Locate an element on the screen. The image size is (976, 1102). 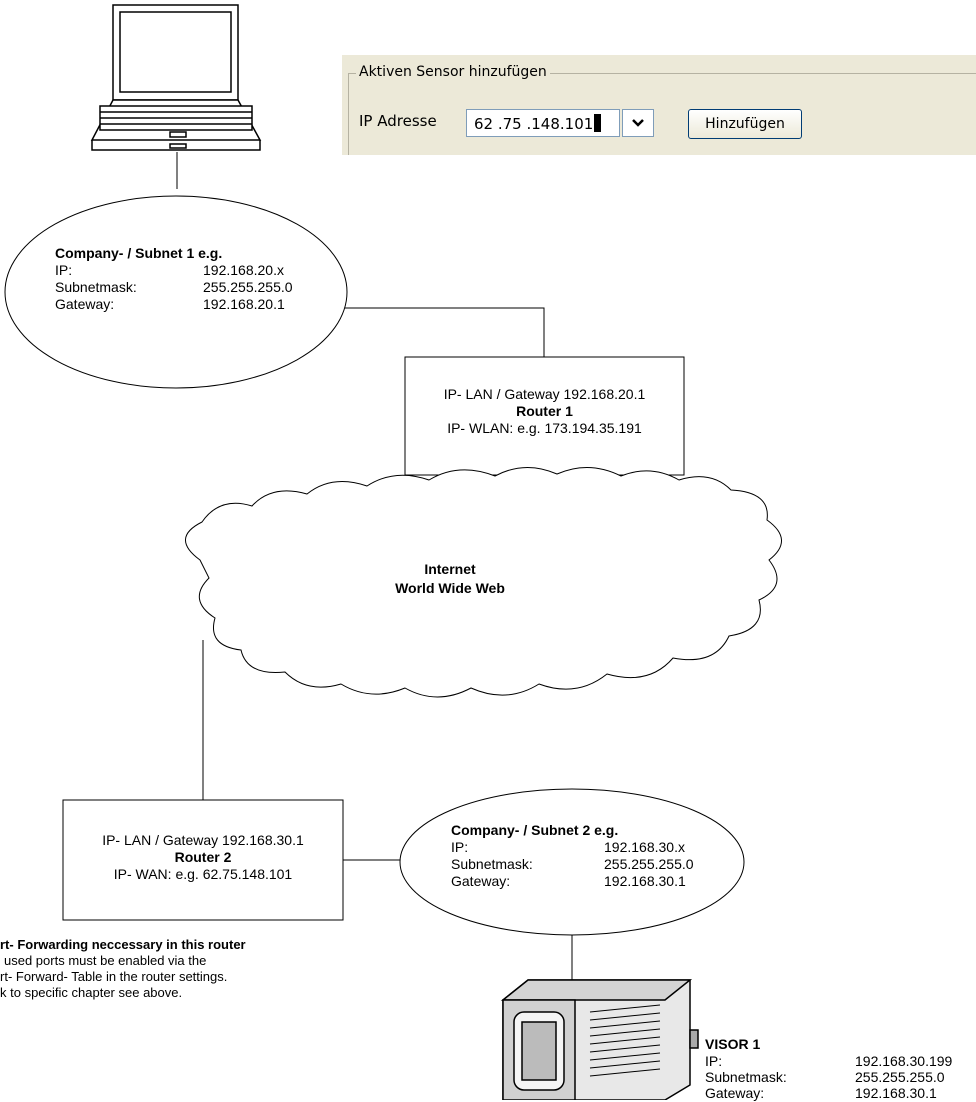
visor-gateway-value: 192.168.30.1 is located at coordinates (896, 1093).